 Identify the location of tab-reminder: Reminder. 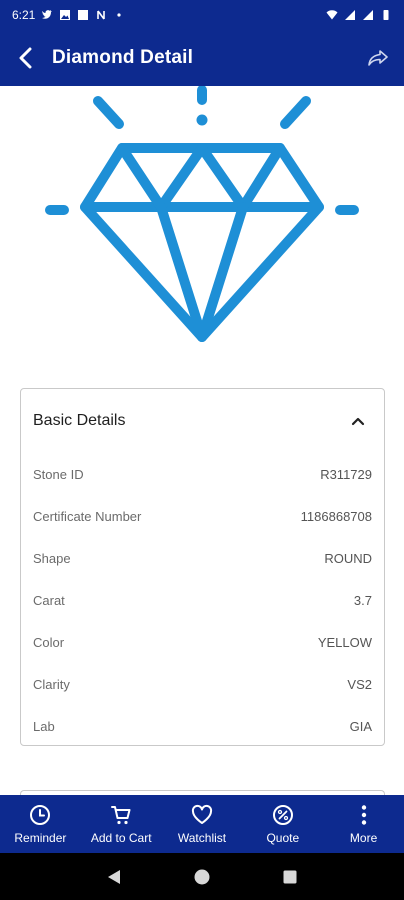
(40, 824).